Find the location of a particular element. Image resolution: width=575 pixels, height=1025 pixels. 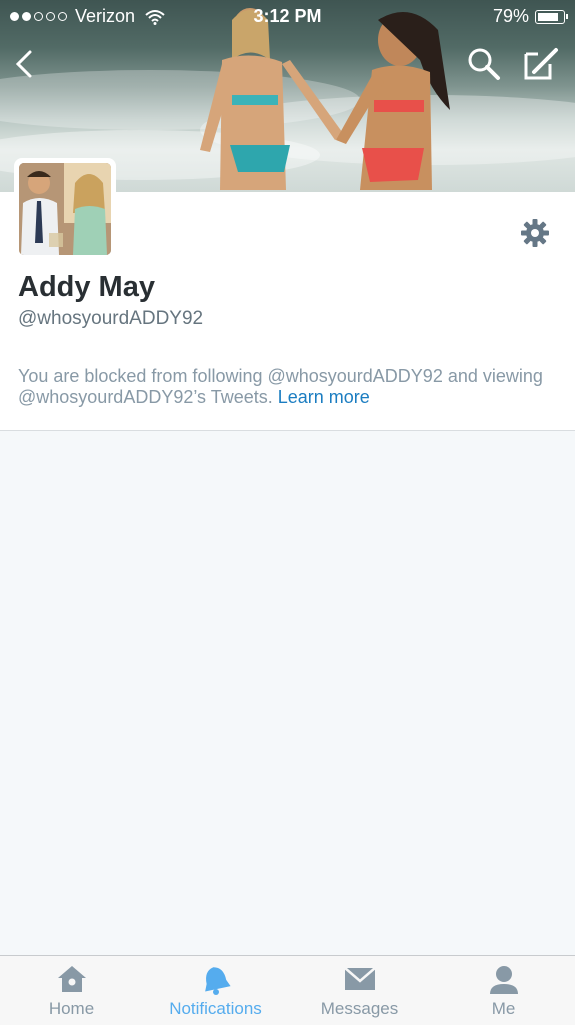

tab-messages-label: Messages is located at coordinates (359, 1008).